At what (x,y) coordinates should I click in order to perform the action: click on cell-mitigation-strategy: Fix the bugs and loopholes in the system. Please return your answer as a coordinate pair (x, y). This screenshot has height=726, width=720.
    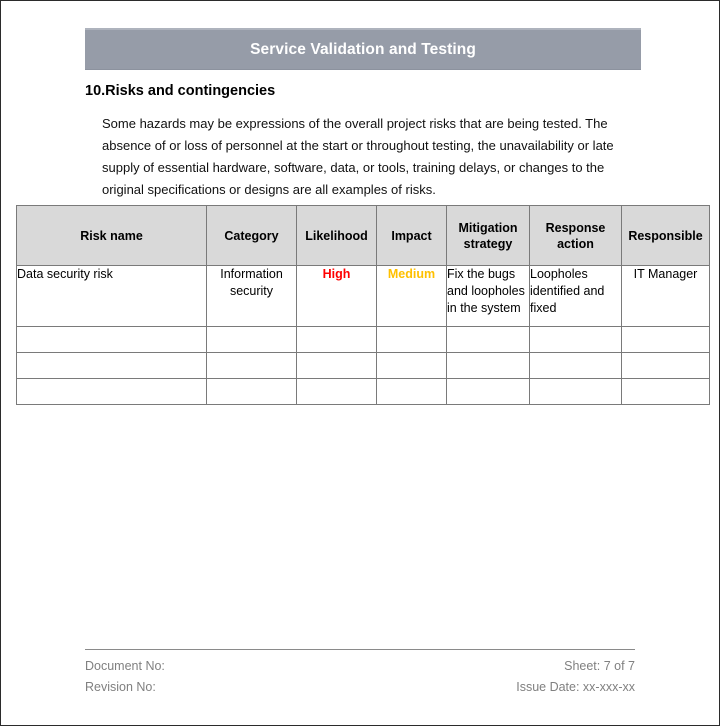
    Looking at the image, I should click on (488, 296).